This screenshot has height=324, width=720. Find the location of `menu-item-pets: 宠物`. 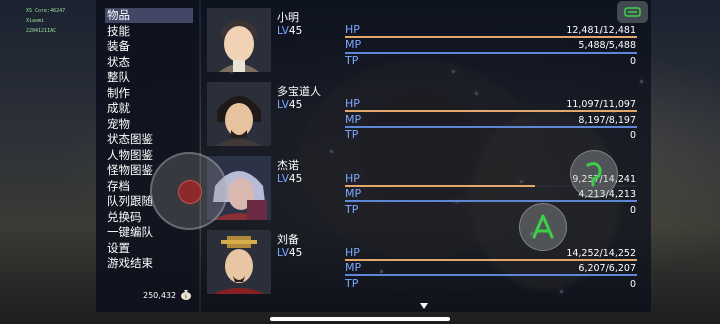

menu-item-pets: 宠物 is located at coordinates (149, 124).